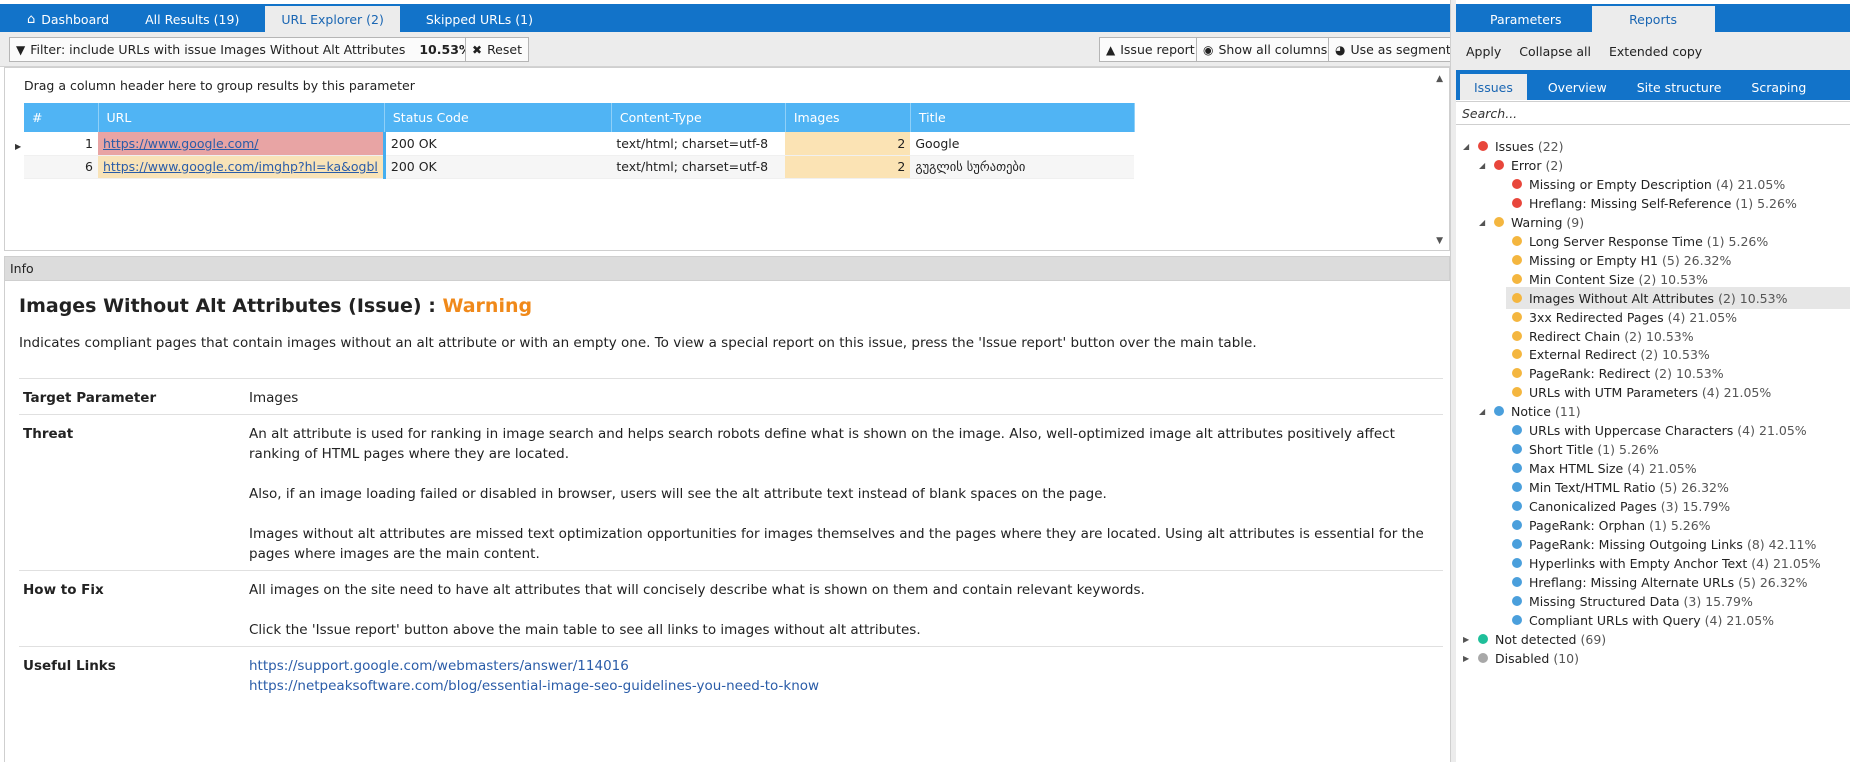  I want to click on col-header-url: URL, so click(241, 117).